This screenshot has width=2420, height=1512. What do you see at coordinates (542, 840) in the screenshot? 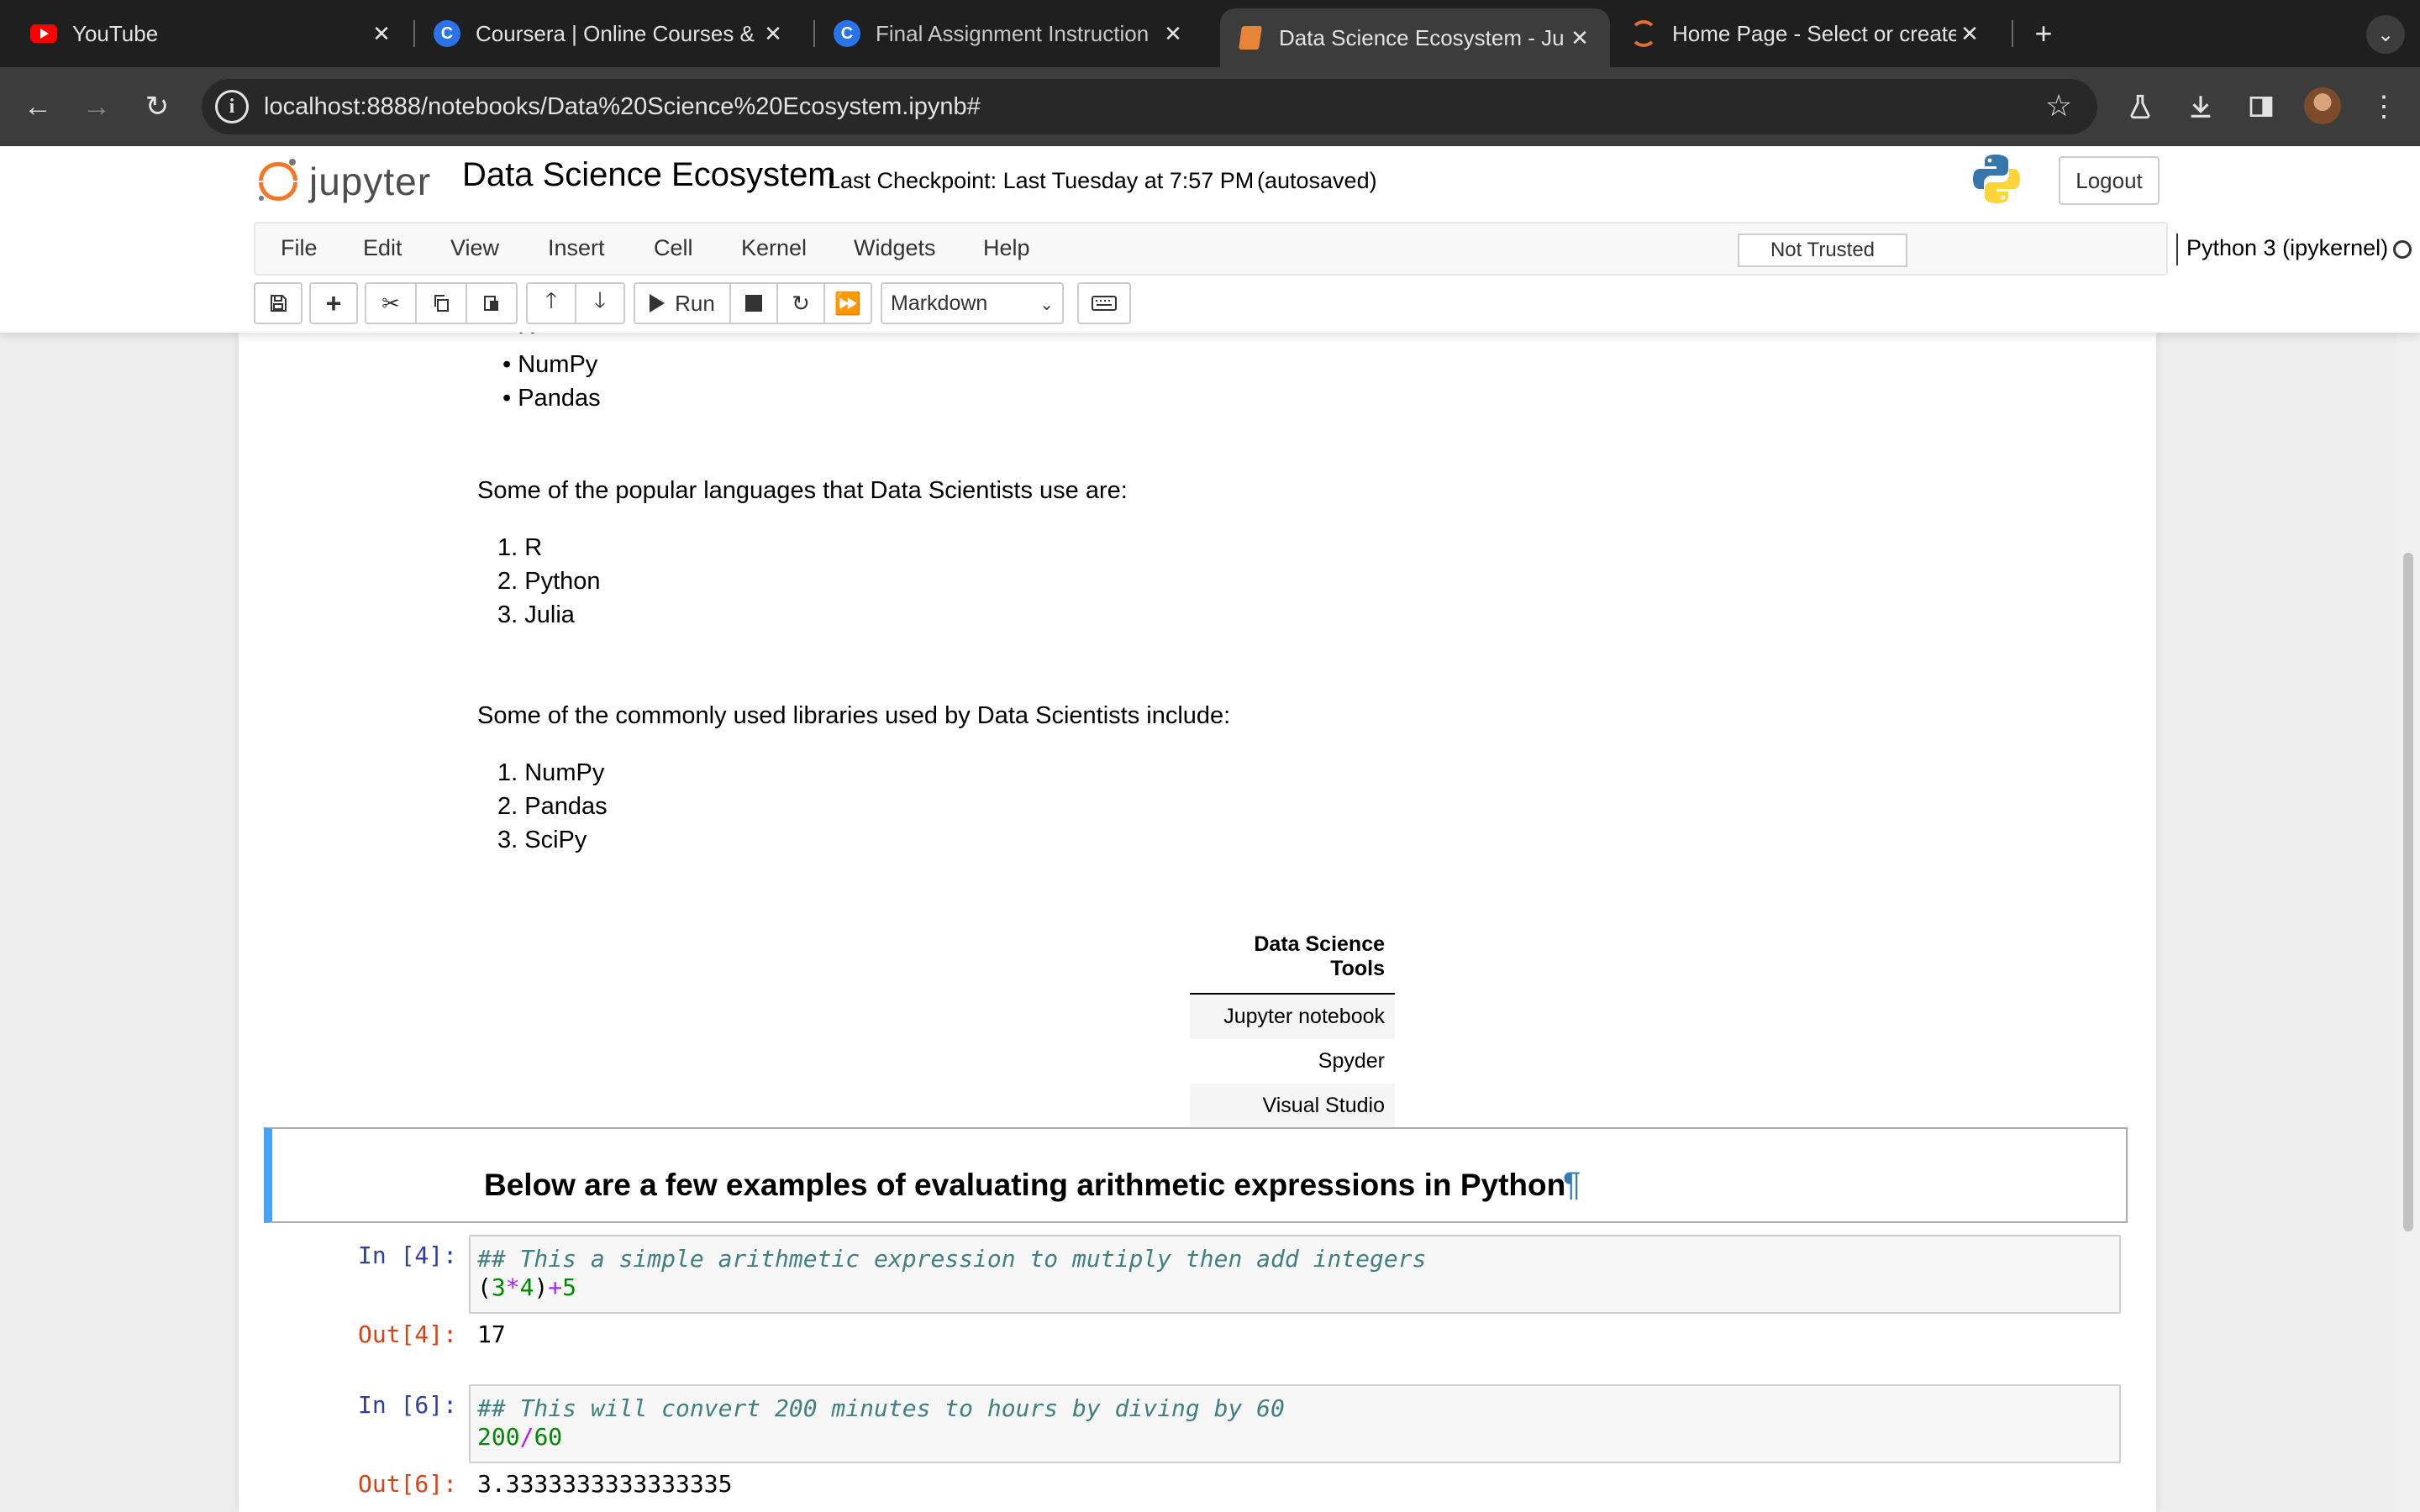
I see `list-item: 3. SciPy` at bounding box center [542, 840].